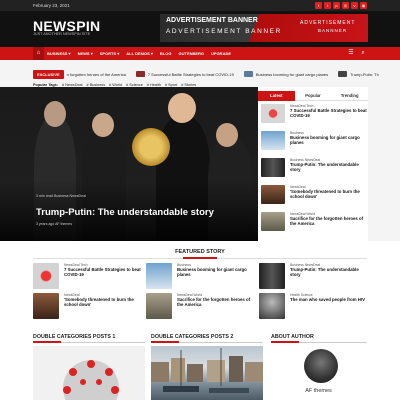  Describe the element at coordinates (207, 373) in the screenshot. I see `harbor-image` at that location.